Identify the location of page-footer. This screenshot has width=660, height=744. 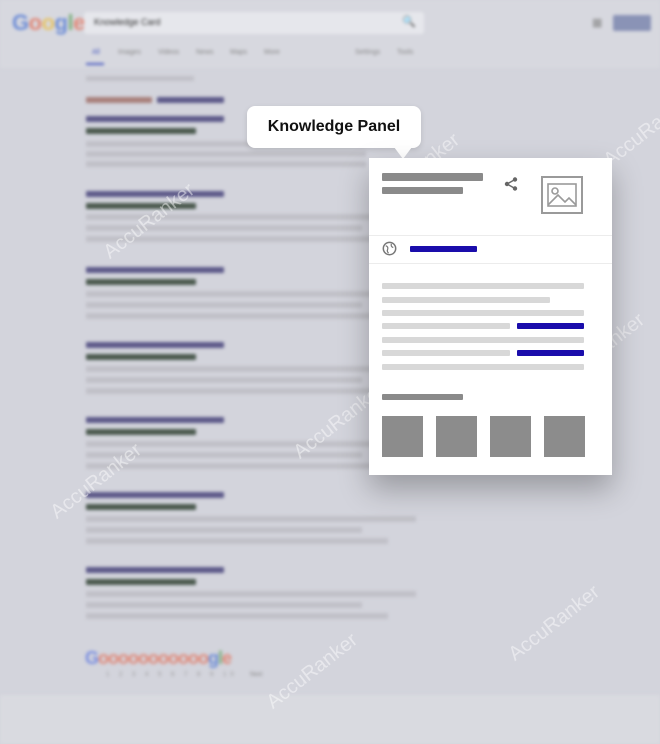
(330, 719).